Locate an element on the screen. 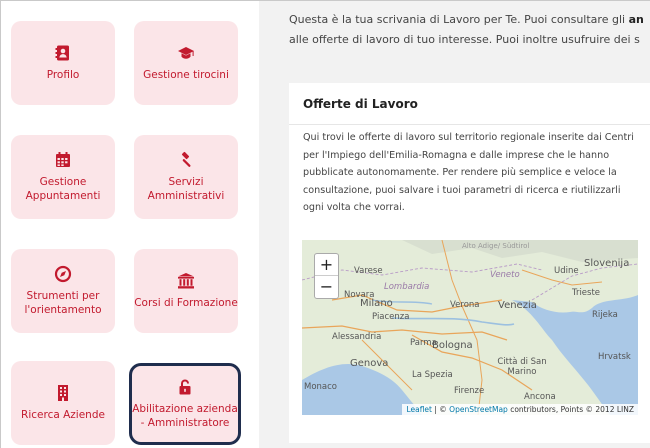  unlock-icon is located at coordinates (185, 387).